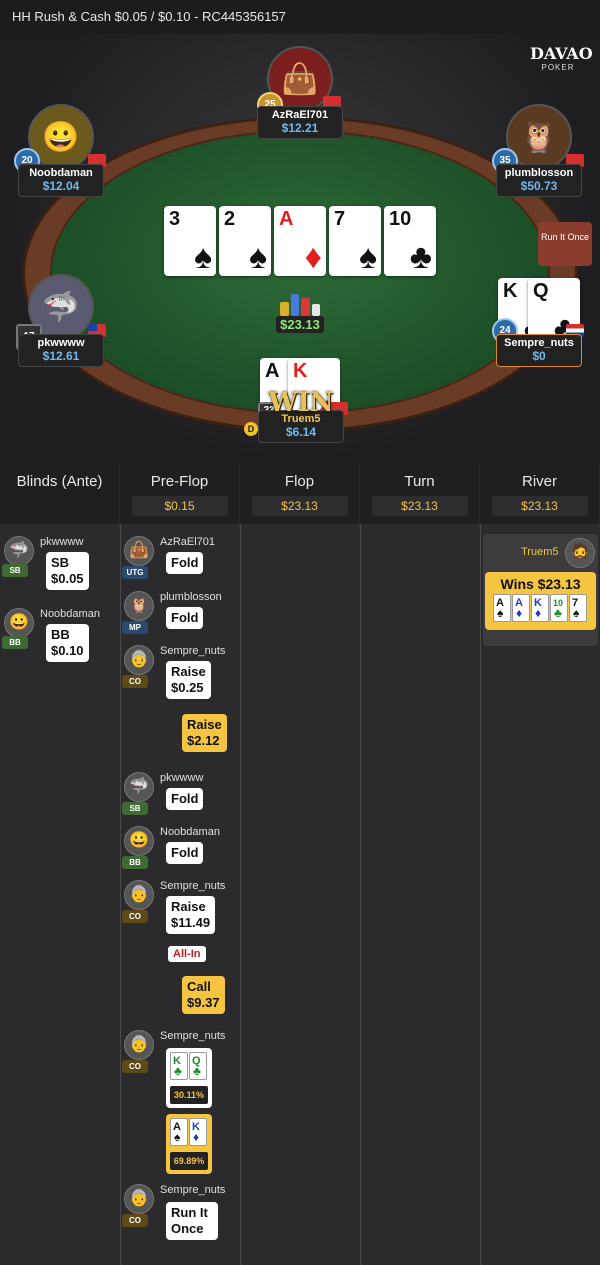 The image size is (600, 1265). Describe the element at coordinates (188, 542) in the screenshot. I see `entry-player-name: AzRaEl701` at that location.